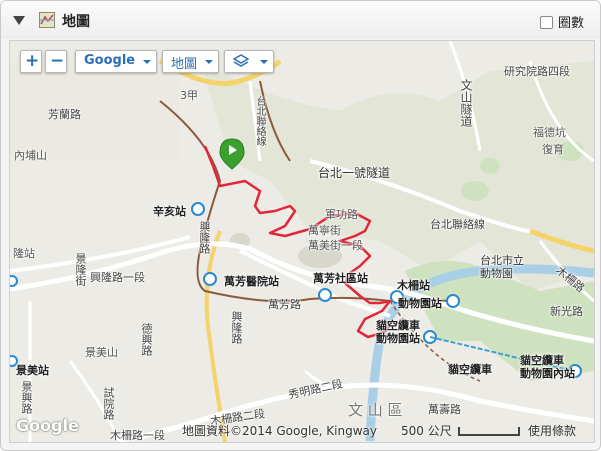  Describe the element at coordinates (335, 245) in the screenshot. I see `label-wanmei-st: 萬美街一段` at that location.